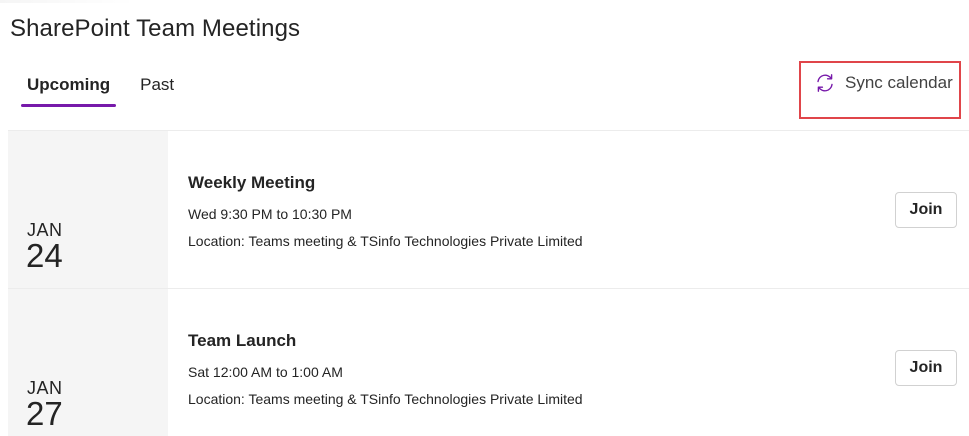 This screenshot has width=969, height=436. What do you see at coordinates (270, 214) in the screenshot?
I see `event-time: Wed 9:30 PM to 10:30 PM` at bounding box center [270, 214].